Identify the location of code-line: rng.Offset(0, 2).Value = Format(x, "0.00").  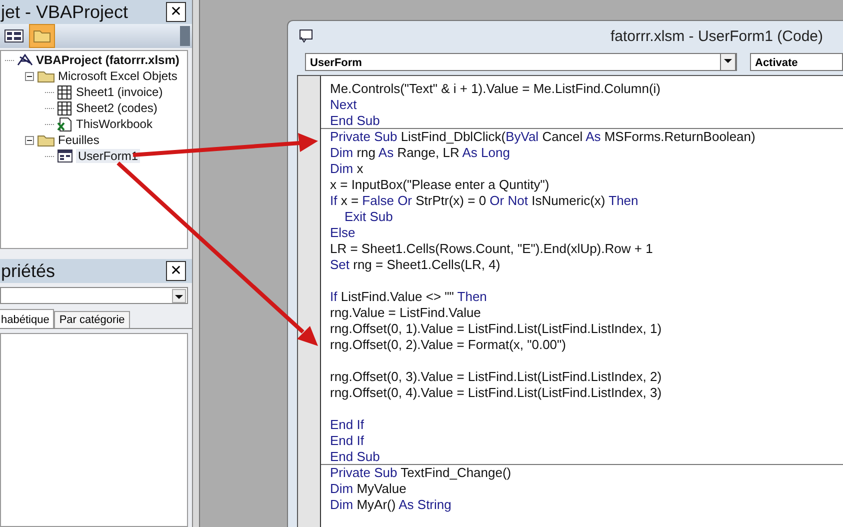
(448, 345).